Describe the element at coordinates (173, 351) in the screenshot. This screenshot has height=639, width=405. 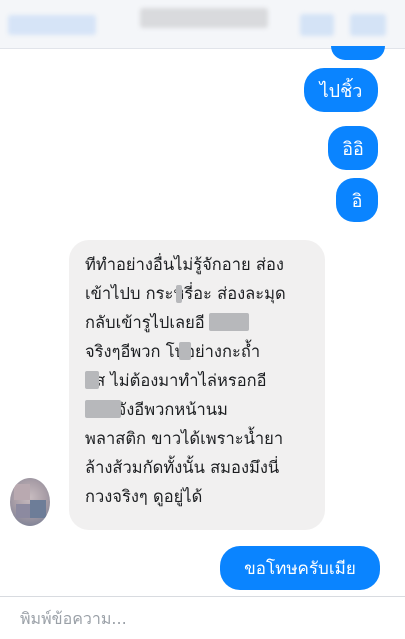
I see `message-line: จริงๆอีพวก โบ๋อย่างกะถ้ำ` at that location.